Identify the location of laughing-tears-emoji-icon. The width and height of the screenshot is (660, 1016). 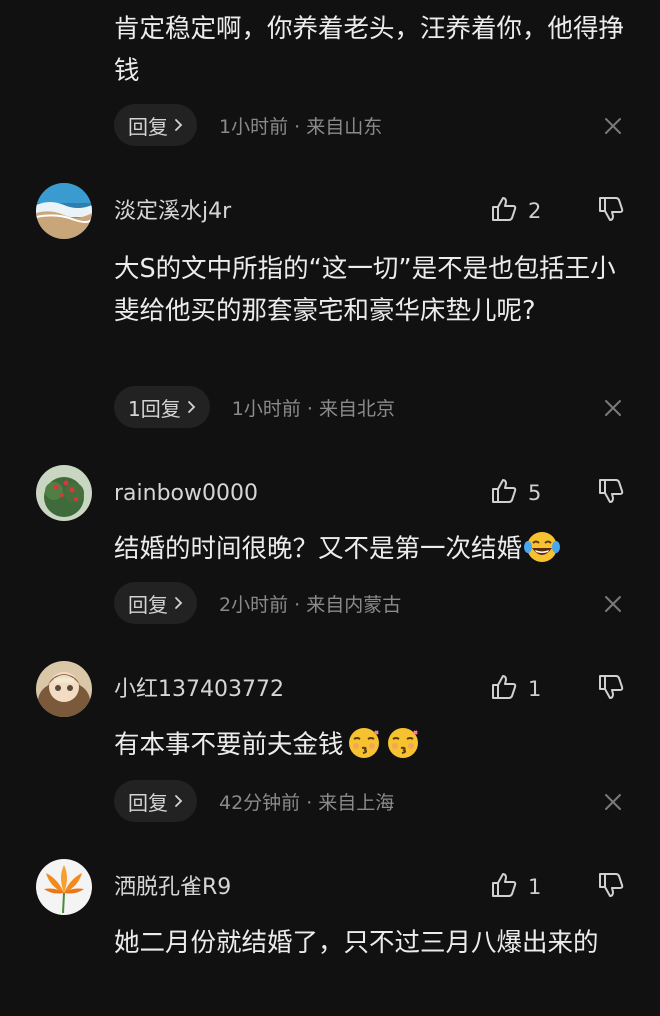
(542, 553).